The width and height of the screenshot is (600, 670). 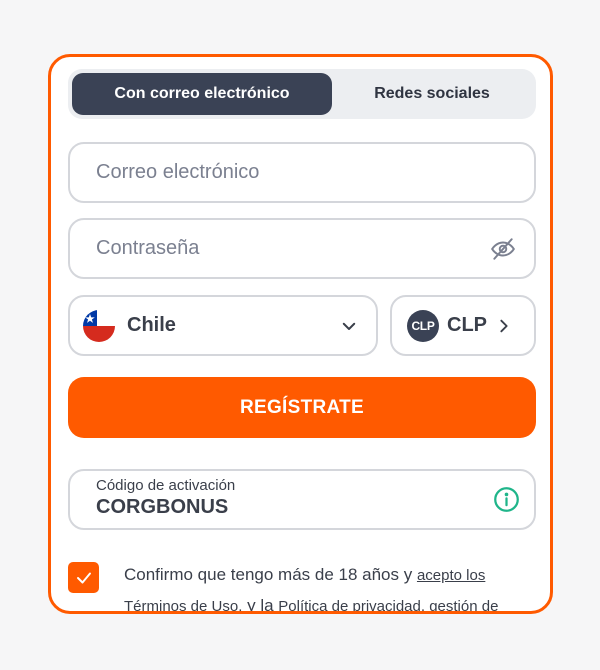 I want to click on country-currency-row: Chile CLP CLP, so click(x=302, y=325).